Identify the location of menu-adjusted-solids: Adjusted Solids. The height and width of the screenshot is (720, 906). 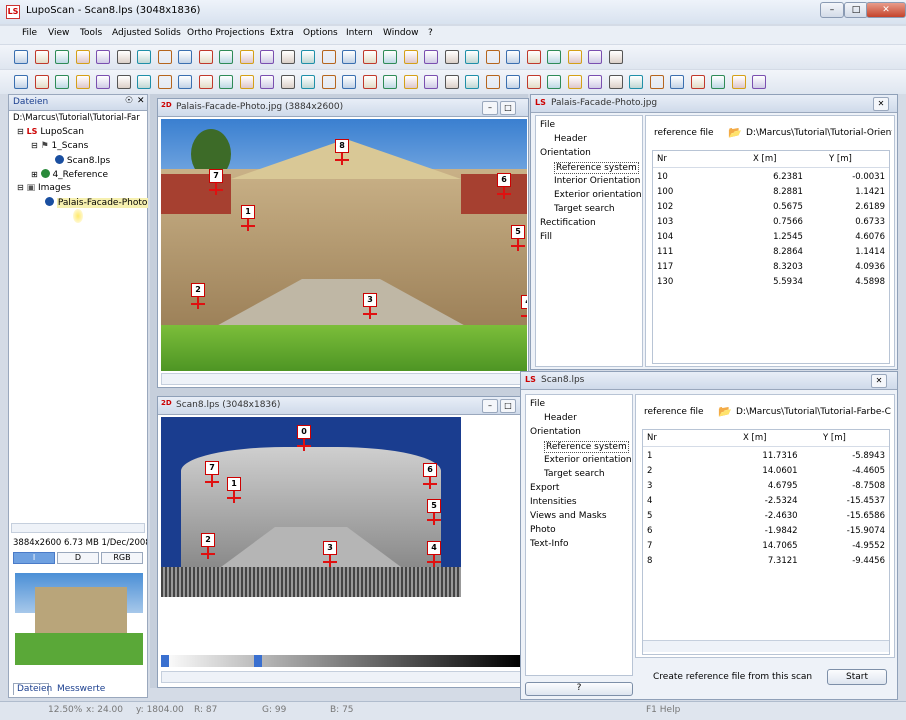
(146, 33).